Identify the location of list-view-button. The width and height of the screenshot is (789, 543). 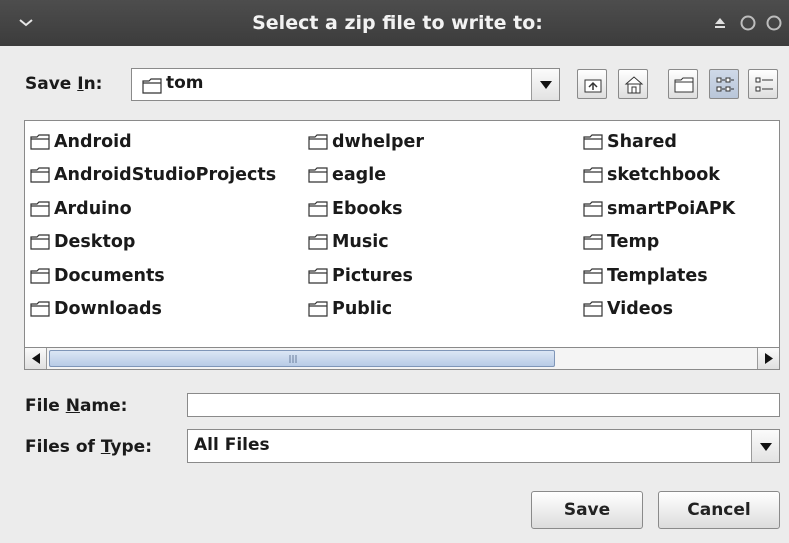
(724, 84).